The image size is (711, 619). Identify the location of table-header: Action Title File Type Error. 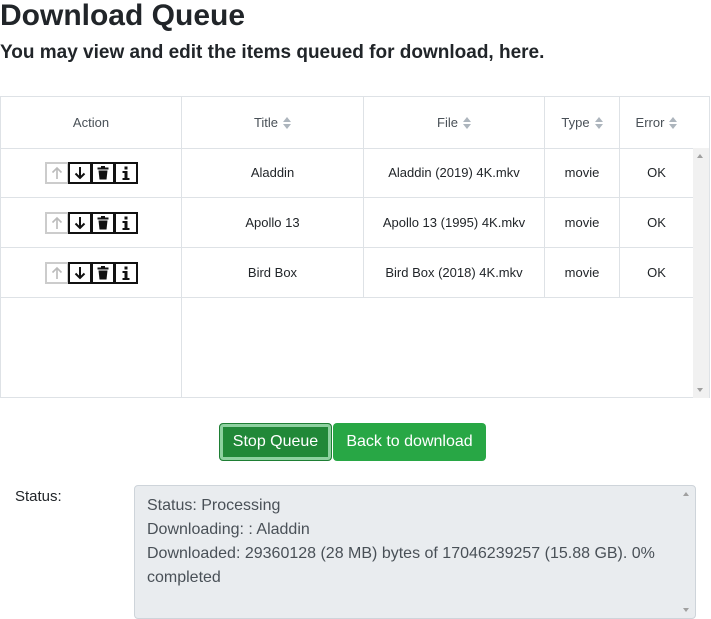
(355, 123).